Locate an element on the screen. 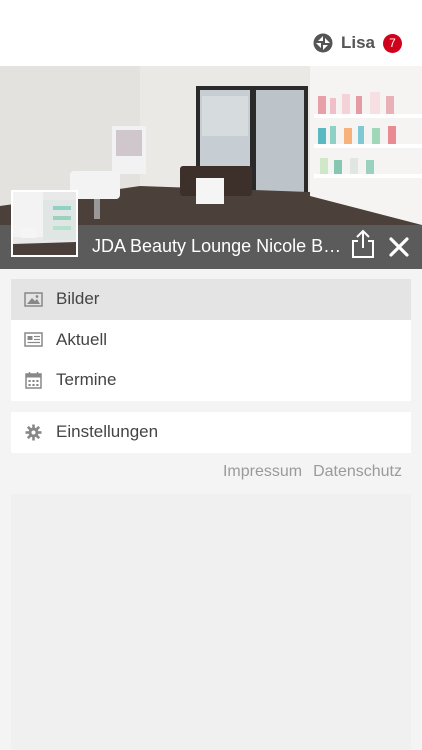 The height and width of the screenshot is (750, 422). user-name: Lisa is located at coordinates (358, 43).